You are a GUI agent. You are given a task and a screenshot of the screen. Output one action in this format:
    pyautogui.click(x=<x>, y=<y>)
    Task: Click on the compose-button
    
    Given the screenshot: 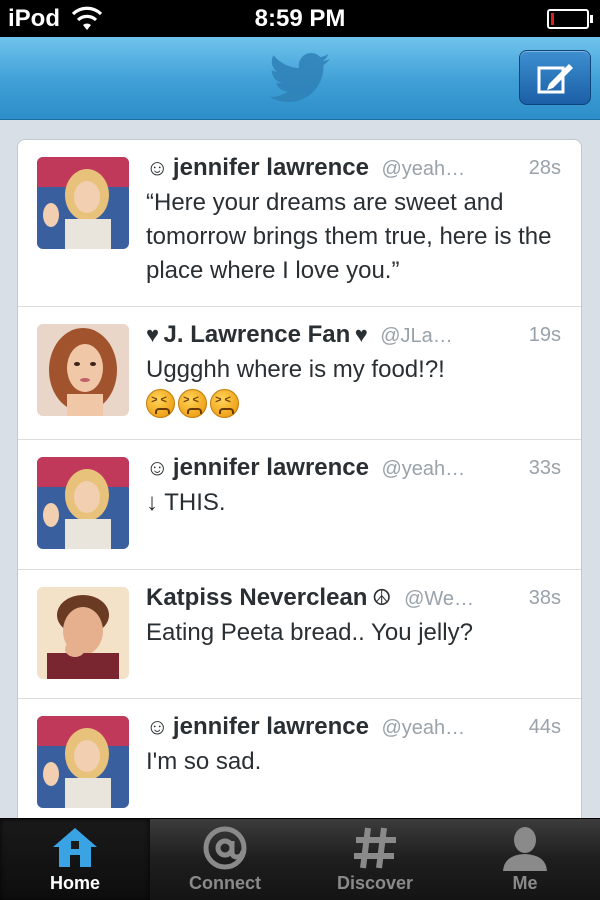 What is the action you would take?
    pyautogui.click(x=555, y=77)
    